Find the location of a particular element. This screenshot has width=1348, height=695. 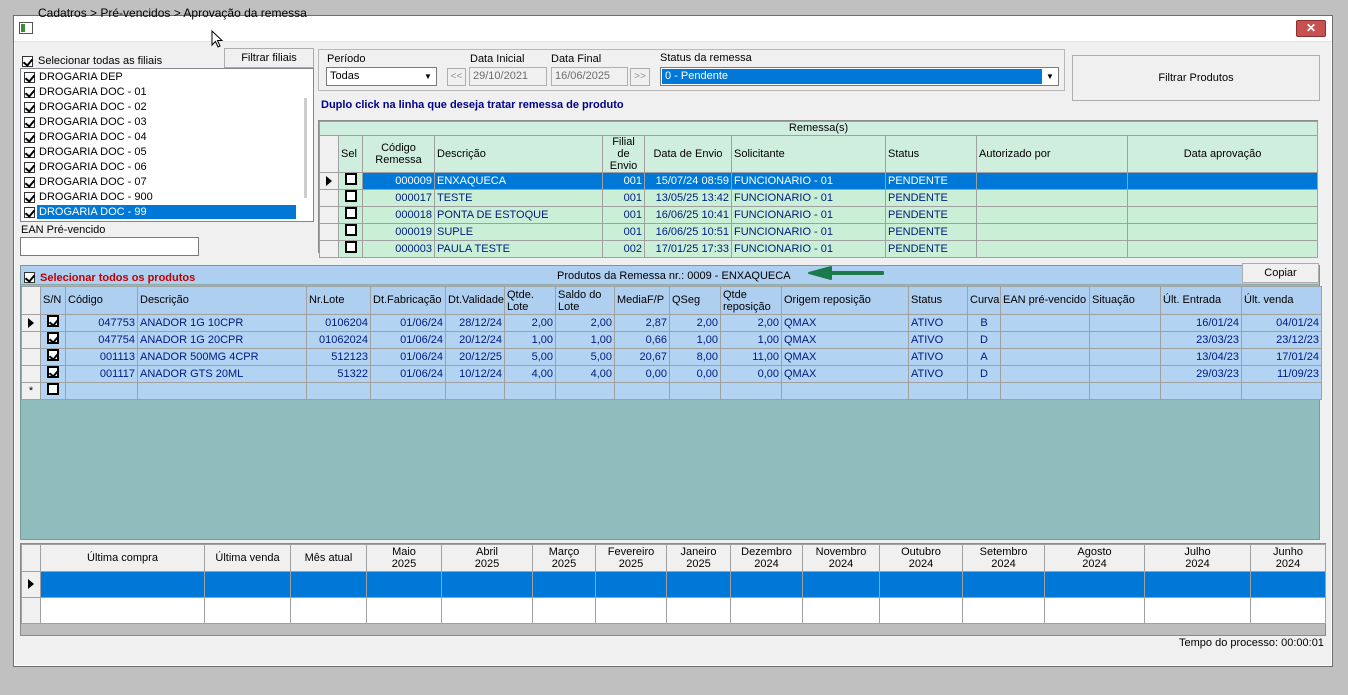

new-row: * is located at coordinates (671, 391).